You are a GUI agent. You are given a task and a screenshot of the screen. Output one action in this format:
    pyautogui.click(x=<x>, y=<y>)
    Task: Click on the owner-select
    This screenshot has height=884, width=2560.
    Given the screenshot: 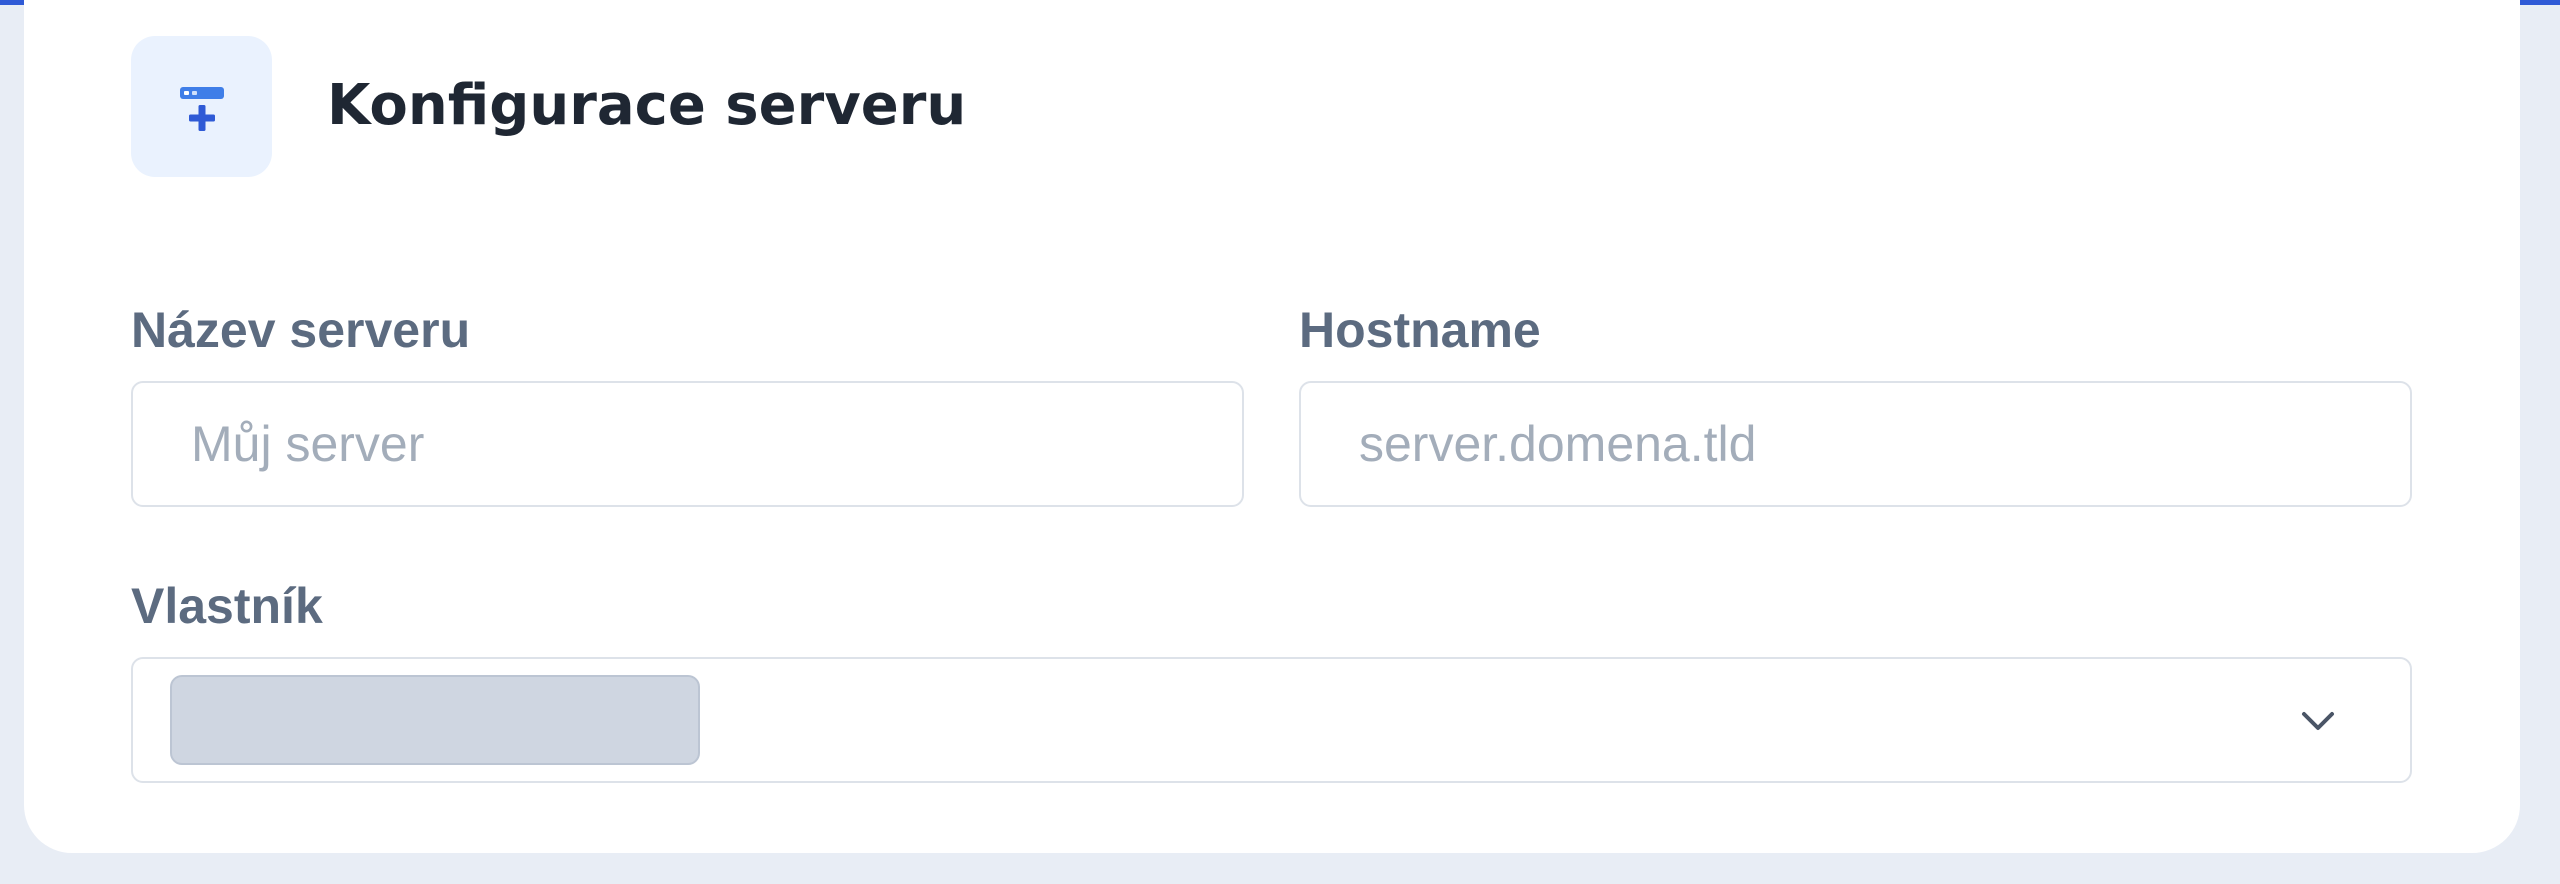 What is the action you would take?
    pyautogui.click(x=1271, y=720)
    